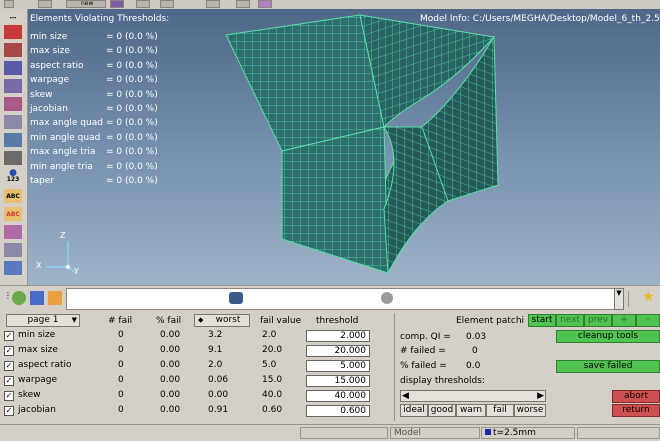 The width and height of the screenshot is (660, 441). What do you see at coordinates (269, 335) in the screenshot?
I see `fail-value: 2.0` at bounding box center [269, 335].